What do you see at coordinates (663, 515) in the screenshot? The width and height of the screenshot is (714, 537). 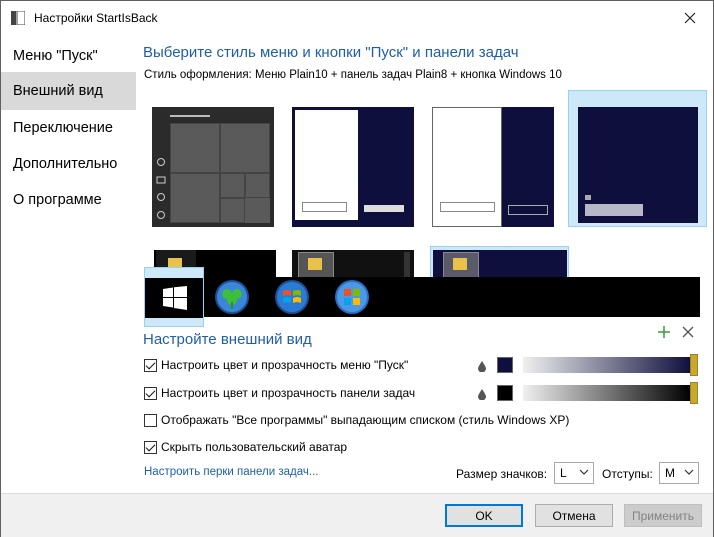 I see `apply-button: Применить` at bounding box center [663, 515].